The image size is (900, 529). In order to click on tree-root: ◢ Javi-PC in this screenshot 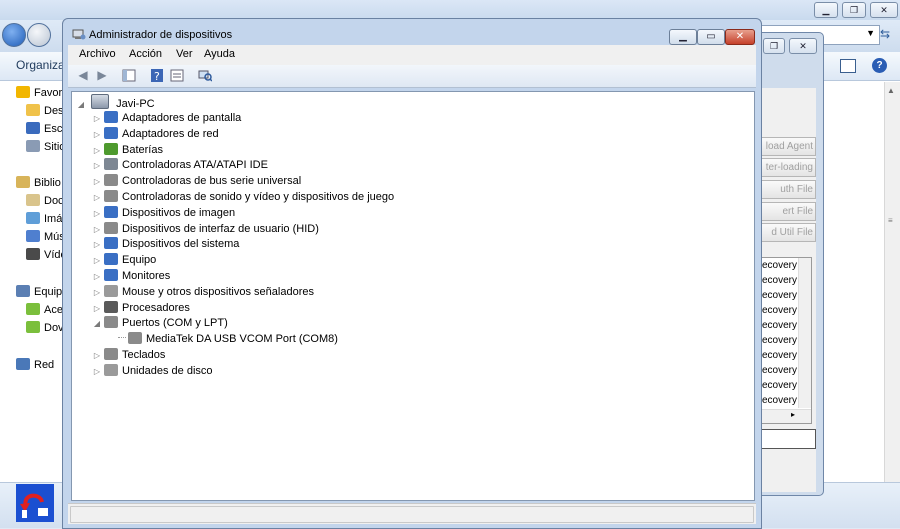, I will do `click(115, 102)`.